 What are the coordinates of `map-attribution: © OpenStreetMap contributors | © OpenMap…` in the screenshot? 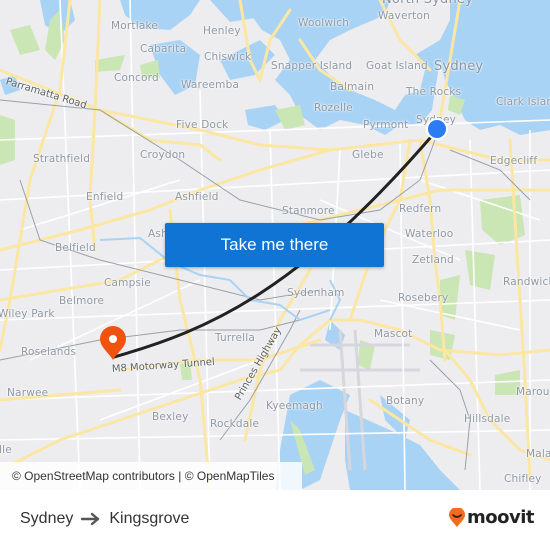 It's located at (151, 476).